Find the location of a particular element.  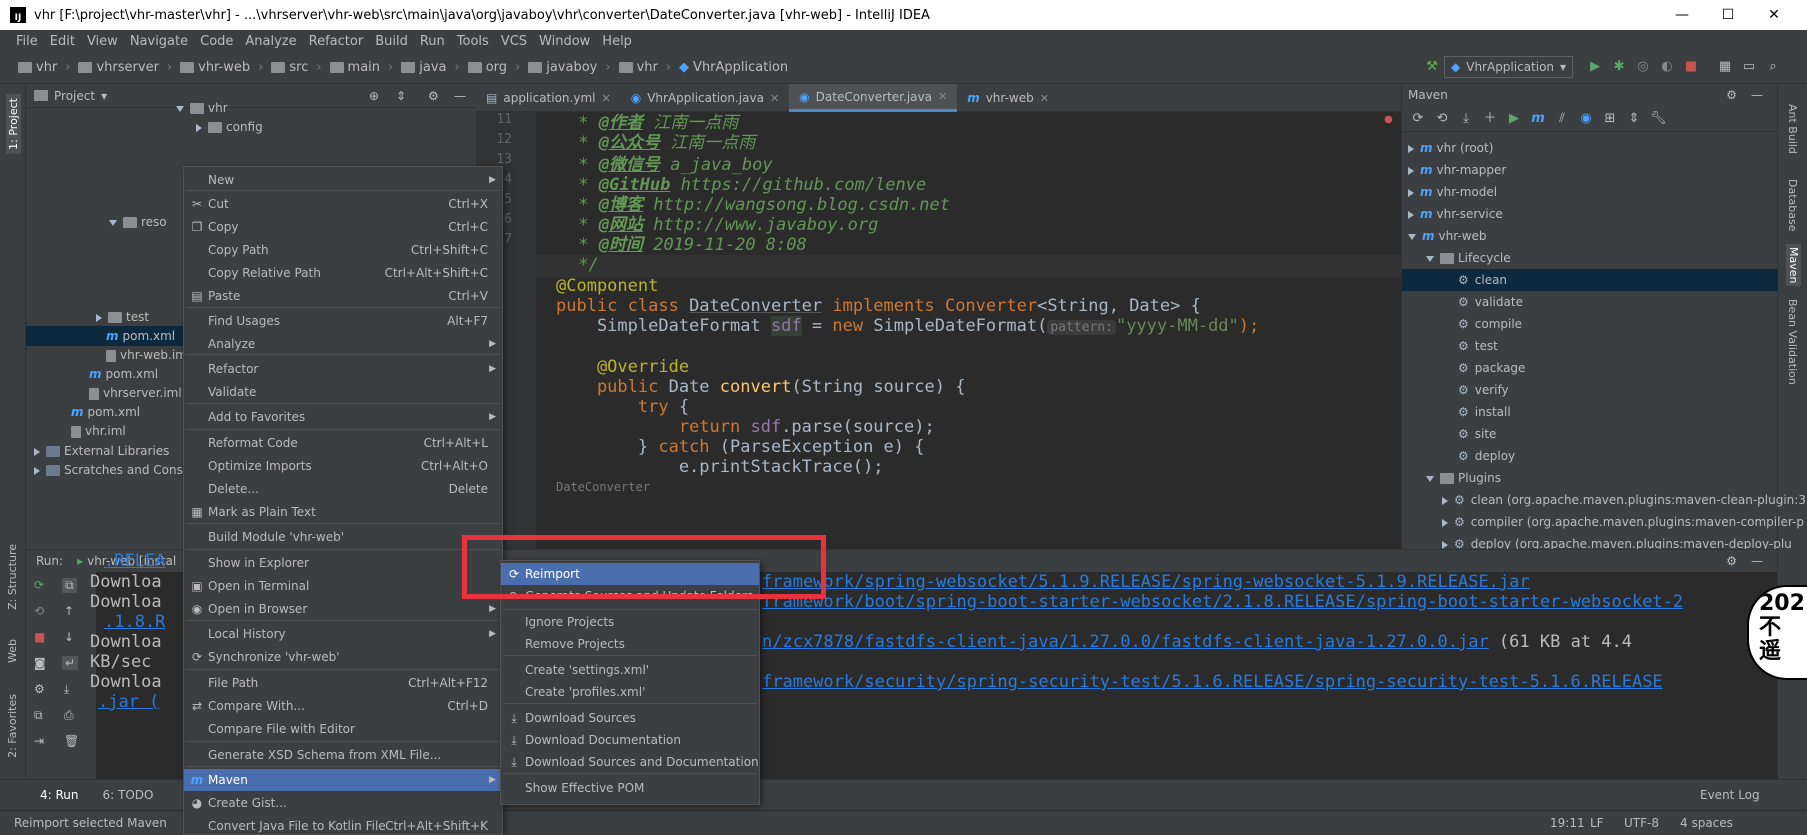

trash-icon: 🗑︎ is located at coordinates (71, 741).